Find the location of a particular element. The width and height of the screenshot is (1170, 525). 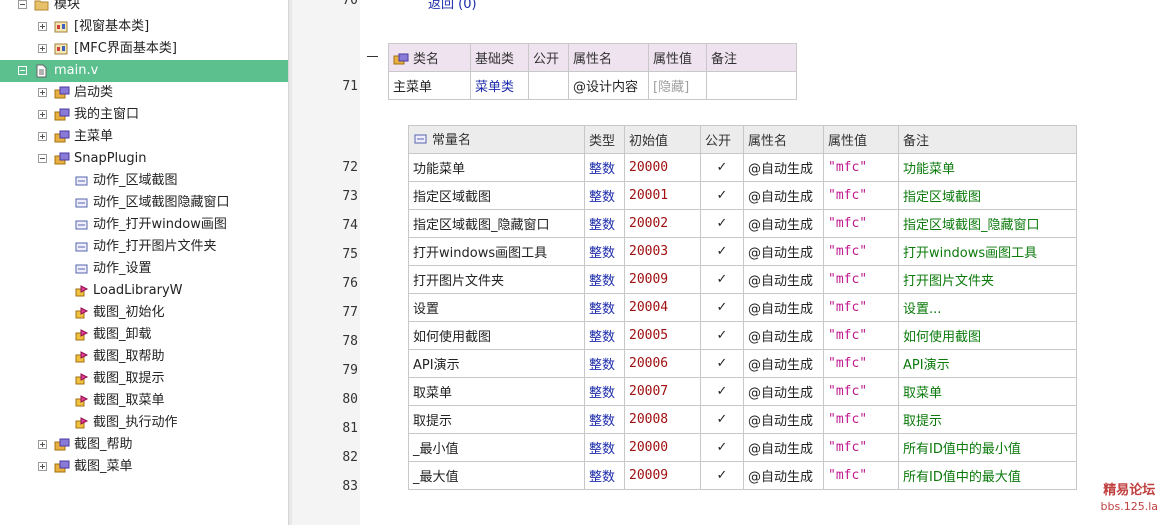

note-cell: 取提示 is located at coordinates (987, 419).